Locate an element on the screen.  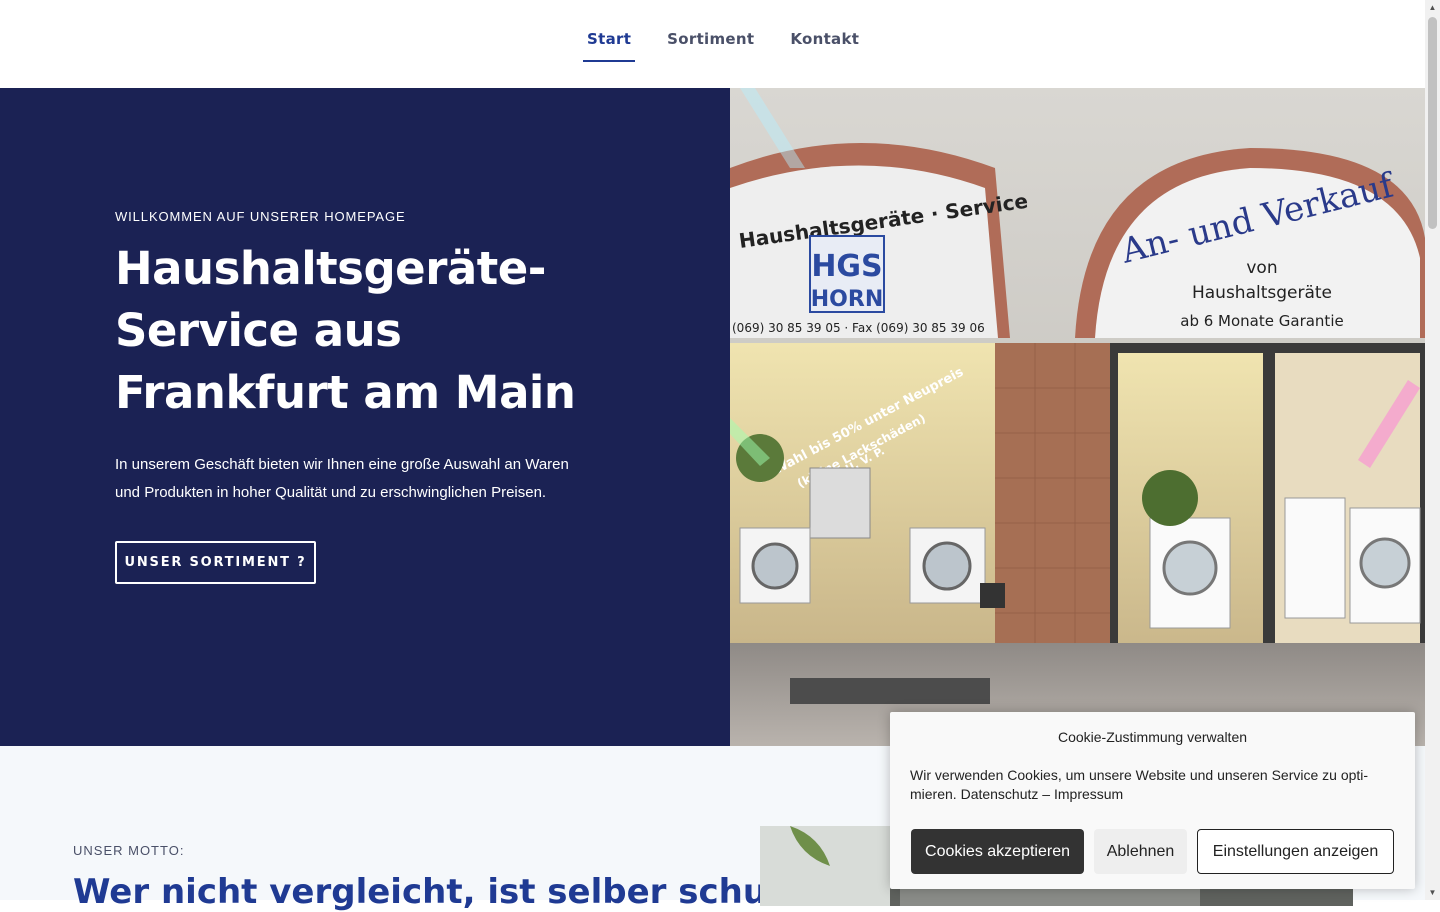
logo-top-text: HGS is located at coordinates (846, 266).